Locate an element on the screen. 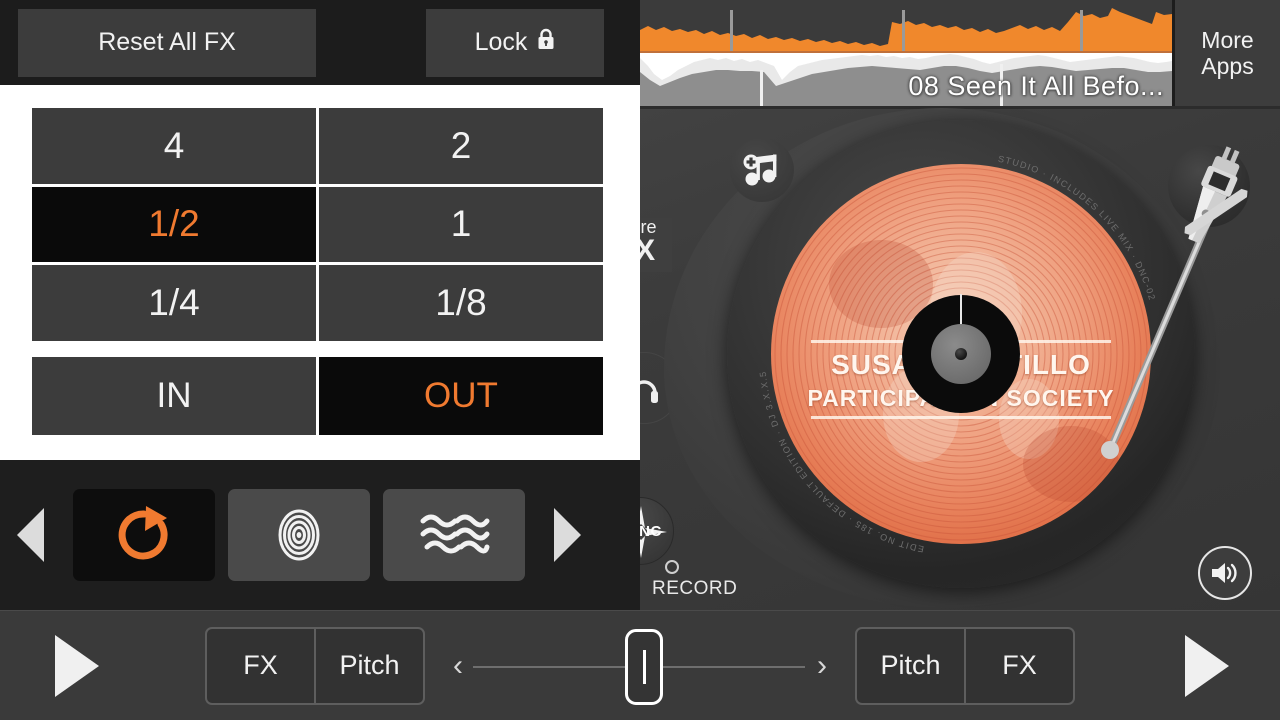  lock-icon is located at coordinates (546, 42).